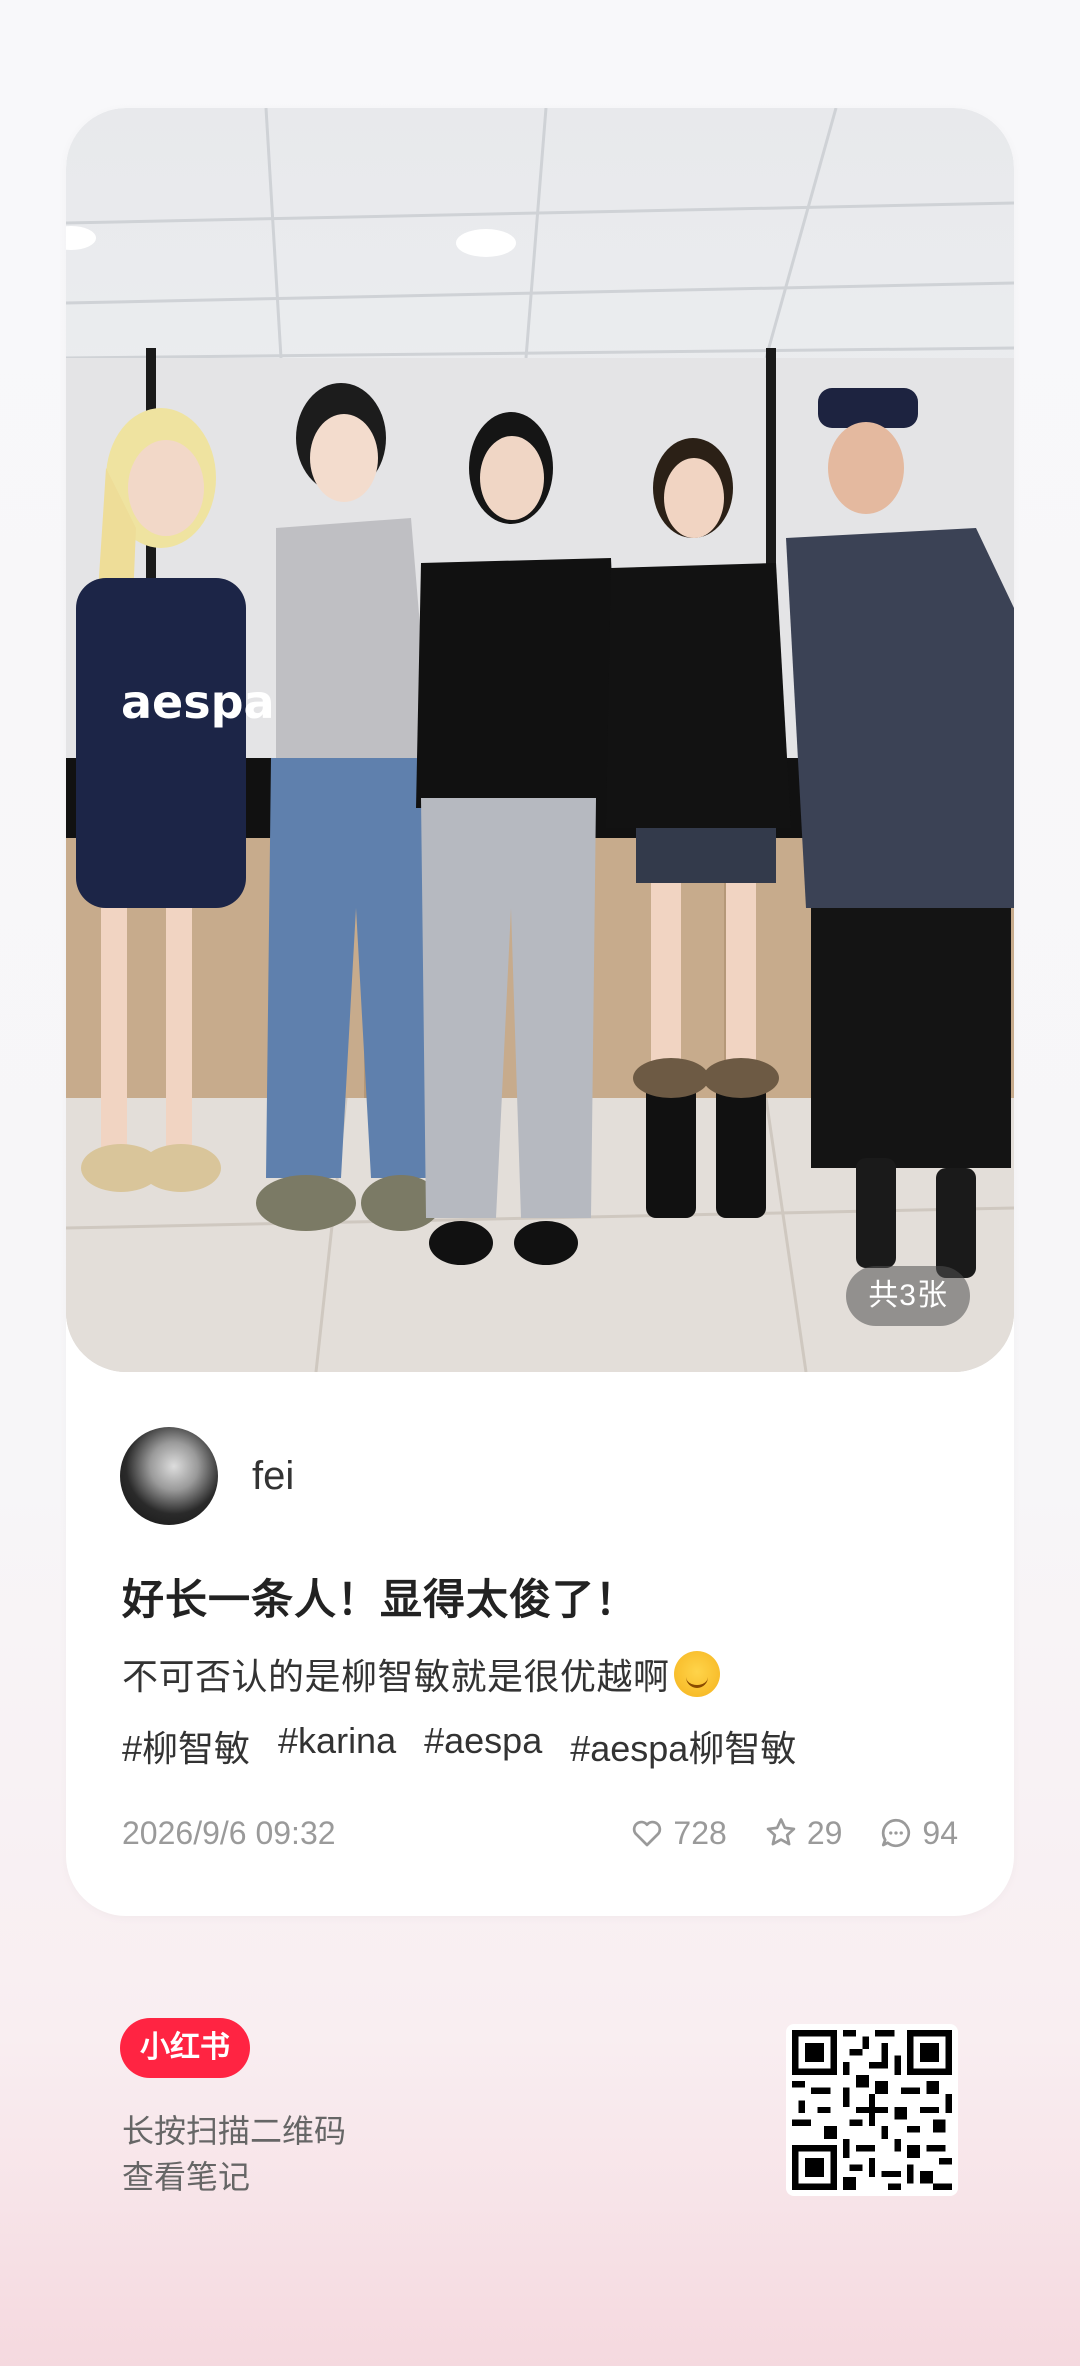 This screenshot has height=2366, width=1080. Describe the element at coordinates (483, 1746) in the screenshot. I see `tag-link: #aespa` at that location.